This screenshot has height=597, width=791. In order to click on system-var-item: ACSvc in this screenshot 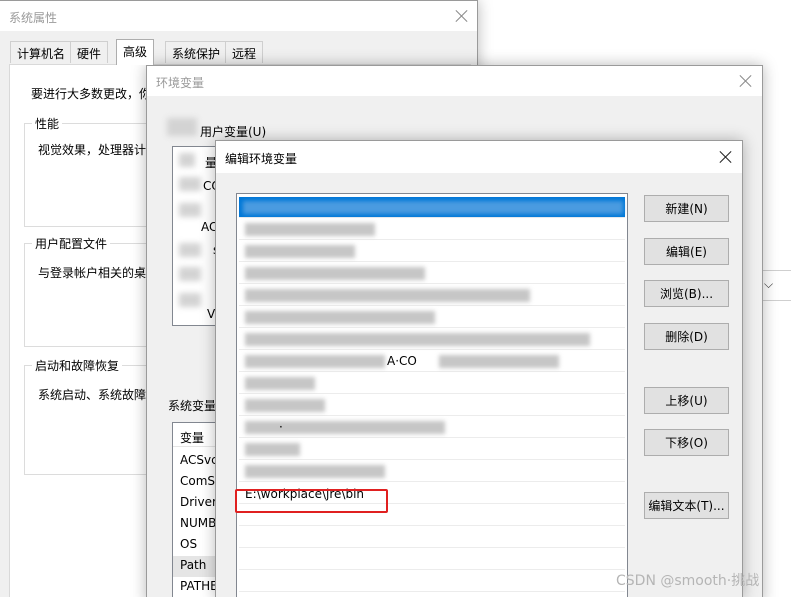, I will do `click(199, 460)`.